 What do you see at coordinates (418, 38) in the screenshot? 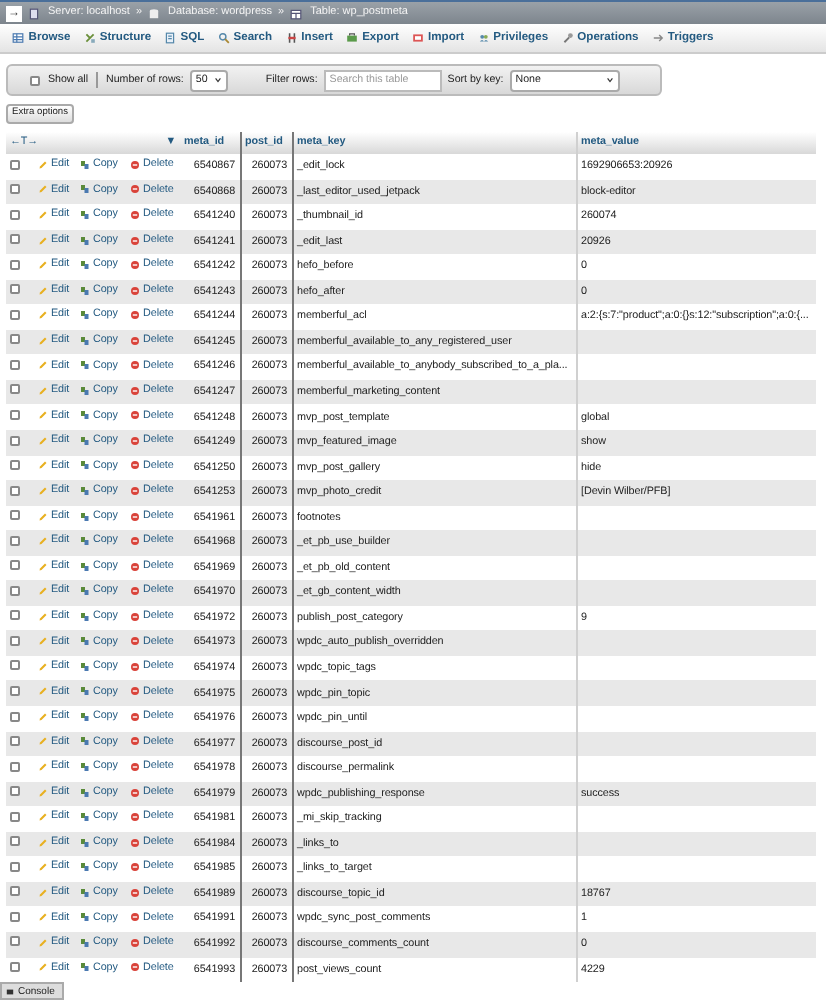
I see `import-icon` at bounding box center [418, 38].